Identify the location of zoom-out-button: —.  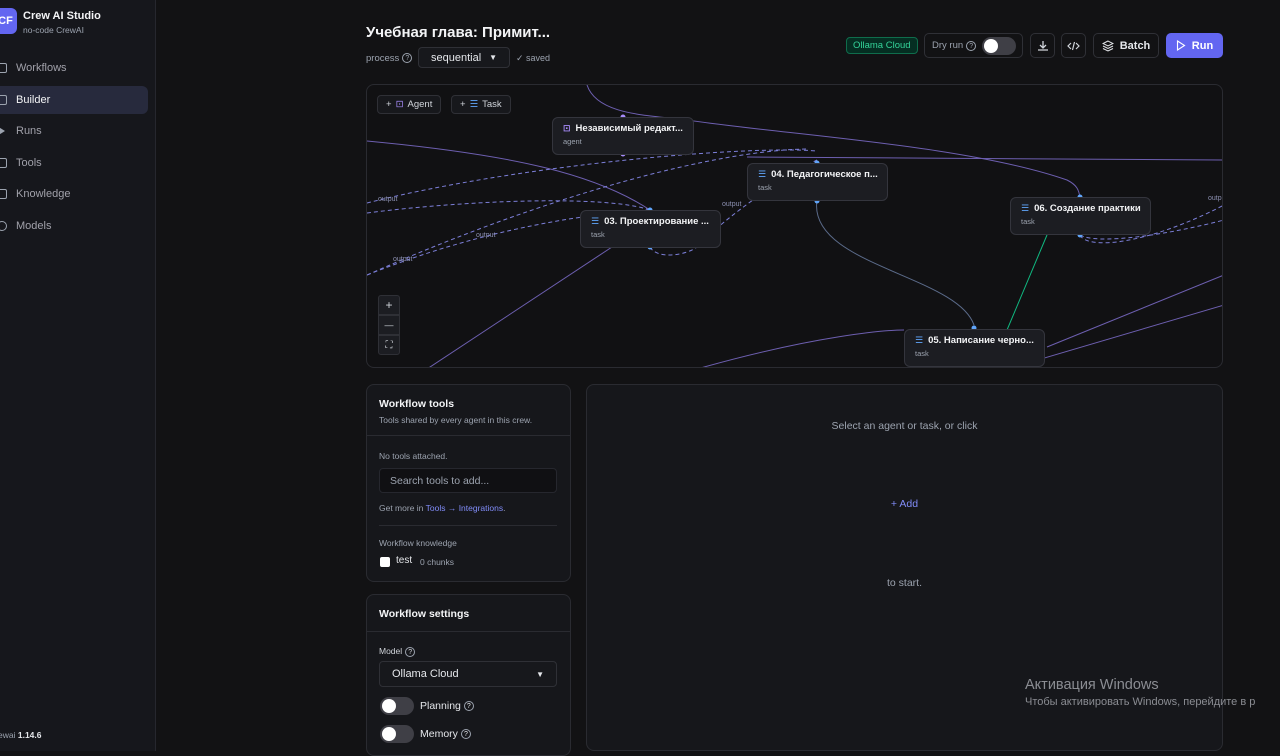
(389, 325).